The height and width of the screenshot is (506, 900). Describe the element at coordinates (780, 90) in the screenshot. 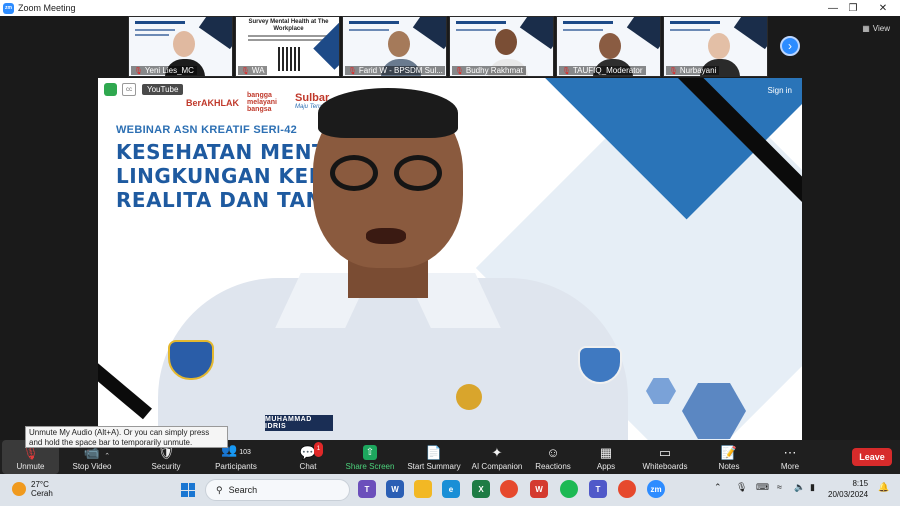

I see `sign-in-link: Sign in` at that location.